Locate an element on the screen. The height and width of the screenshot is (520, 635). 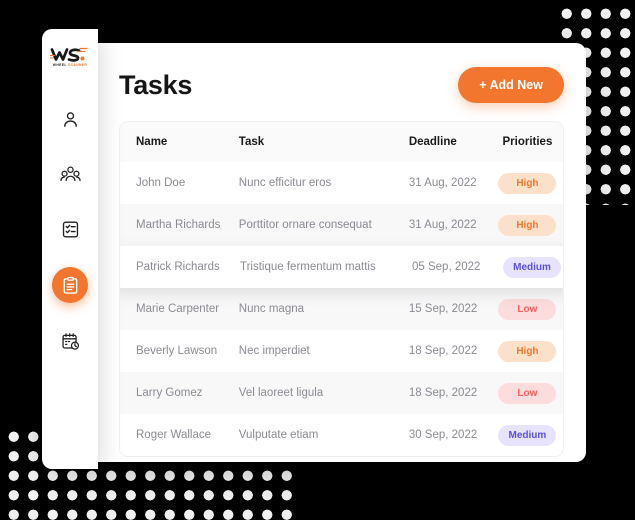
sidebar: WHEEL SCANNER is located at coordinates (70, 249).